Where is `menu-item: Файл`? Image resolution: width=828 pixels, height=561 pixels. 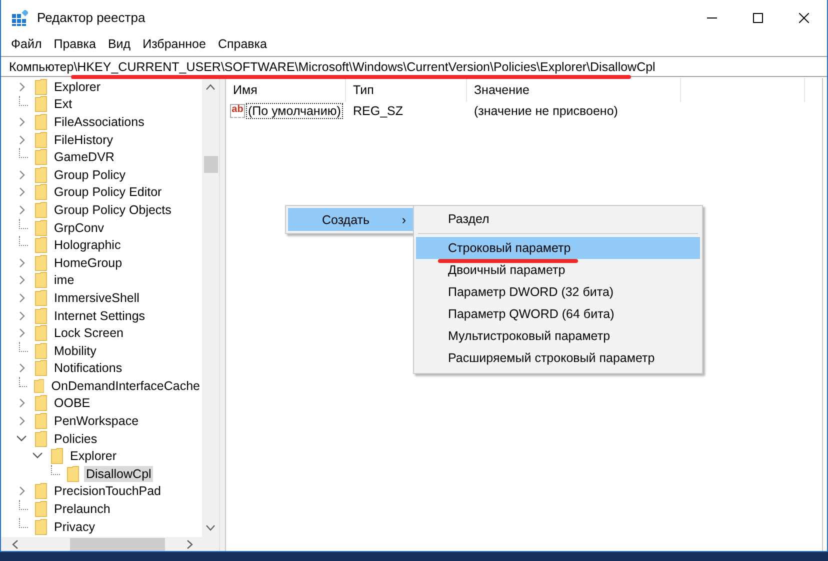 menu-item: Файл is located at coordinates (26, 44).